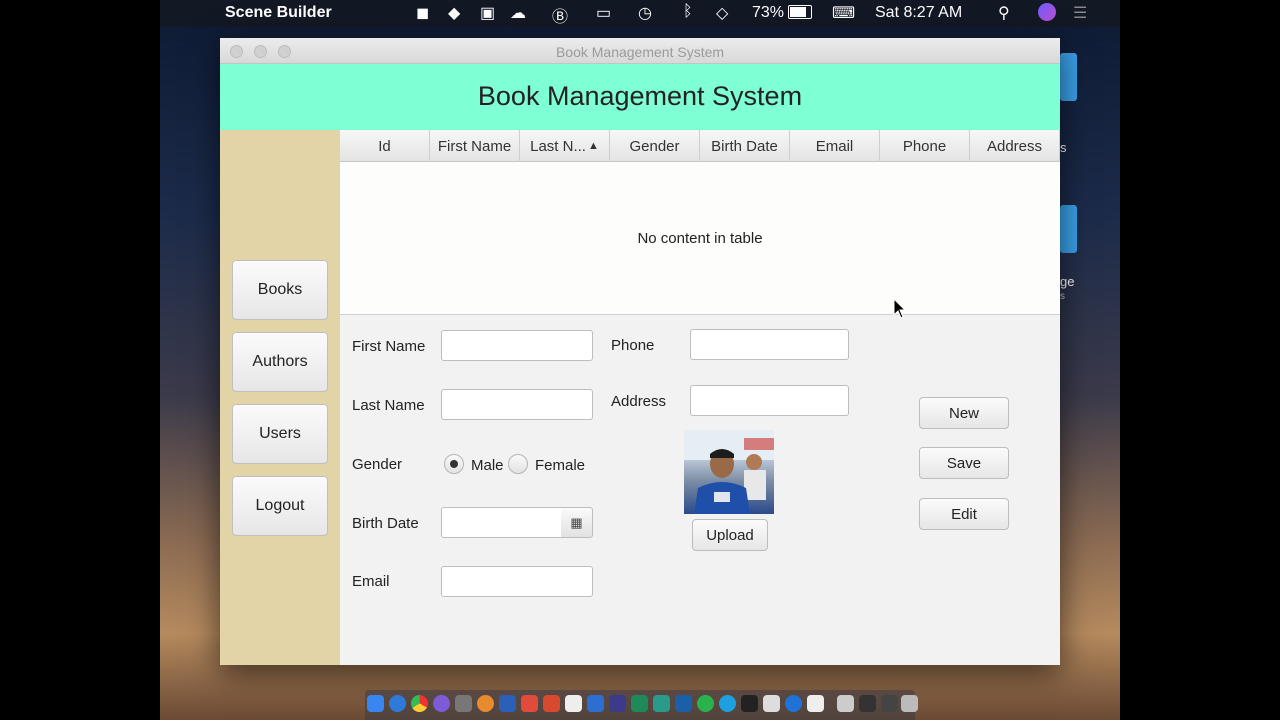 This screenshot has width=1280, height=720. Describe the element at coordinates (1015, 146) in the screenshot. I see `column-header-address: Address` at that location.